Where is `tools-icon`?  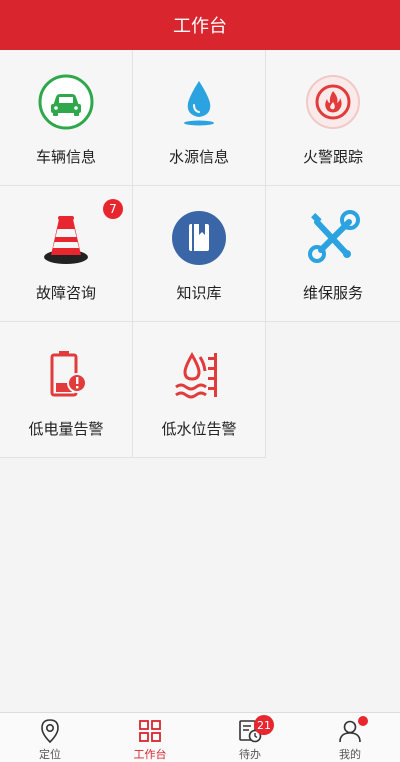
tools-icon is located at coordinates (333, 238).